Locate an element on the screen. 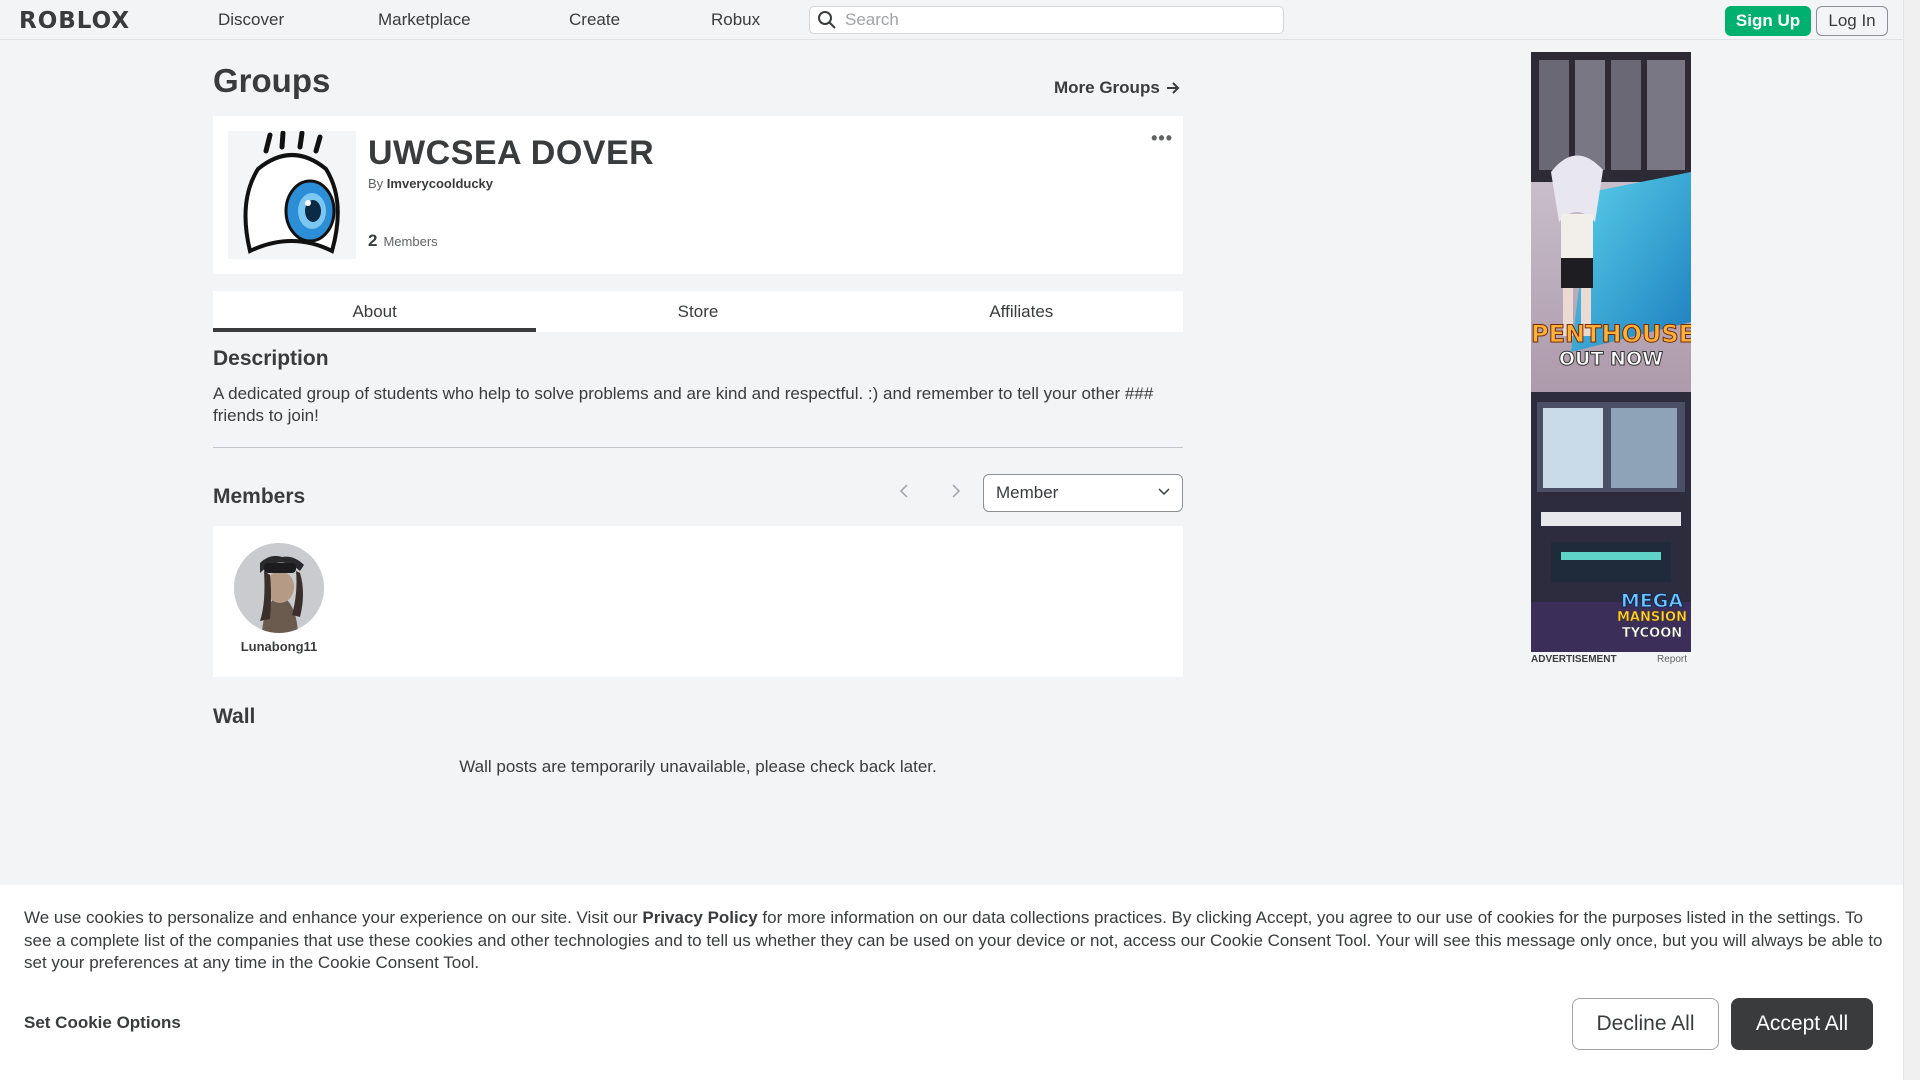 The width and height of the screenshot is (1920, 1080). group-name: UWCSEA DOVER is located at coordinates (511, 153).